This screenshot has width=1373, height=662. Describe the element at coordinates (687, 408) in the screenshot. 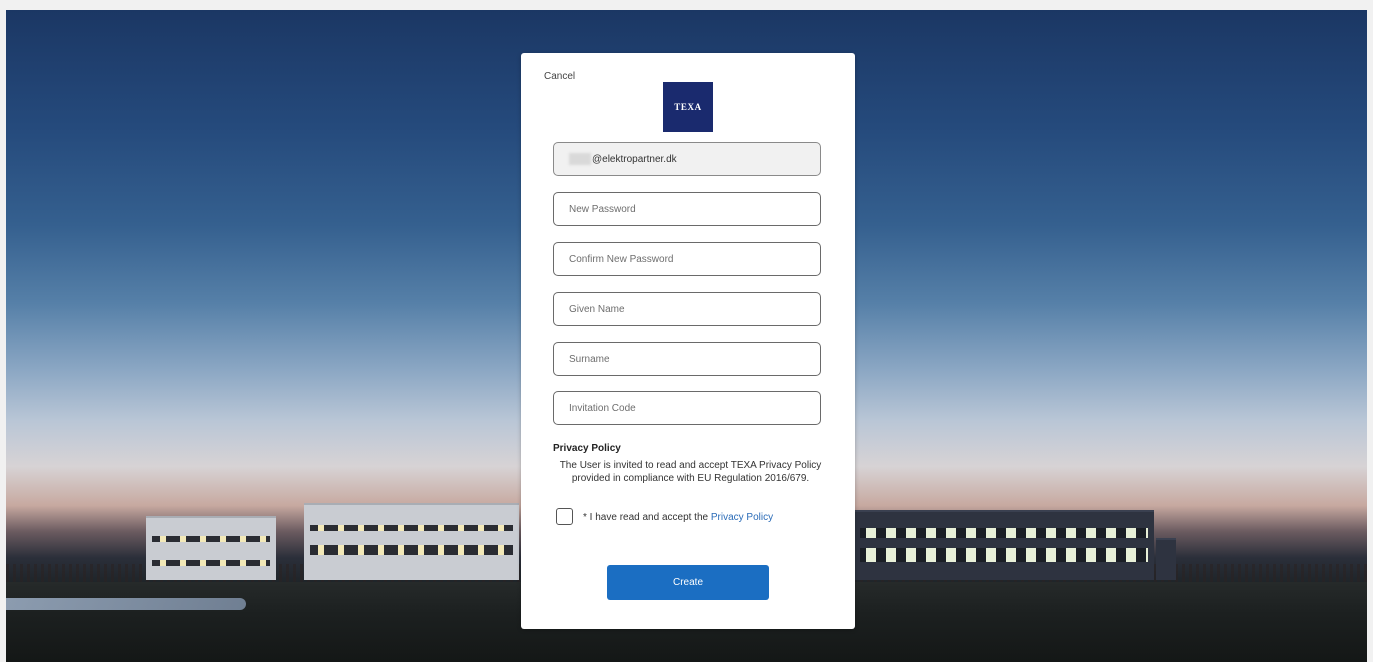

I see `invitation-code-input` at that location.